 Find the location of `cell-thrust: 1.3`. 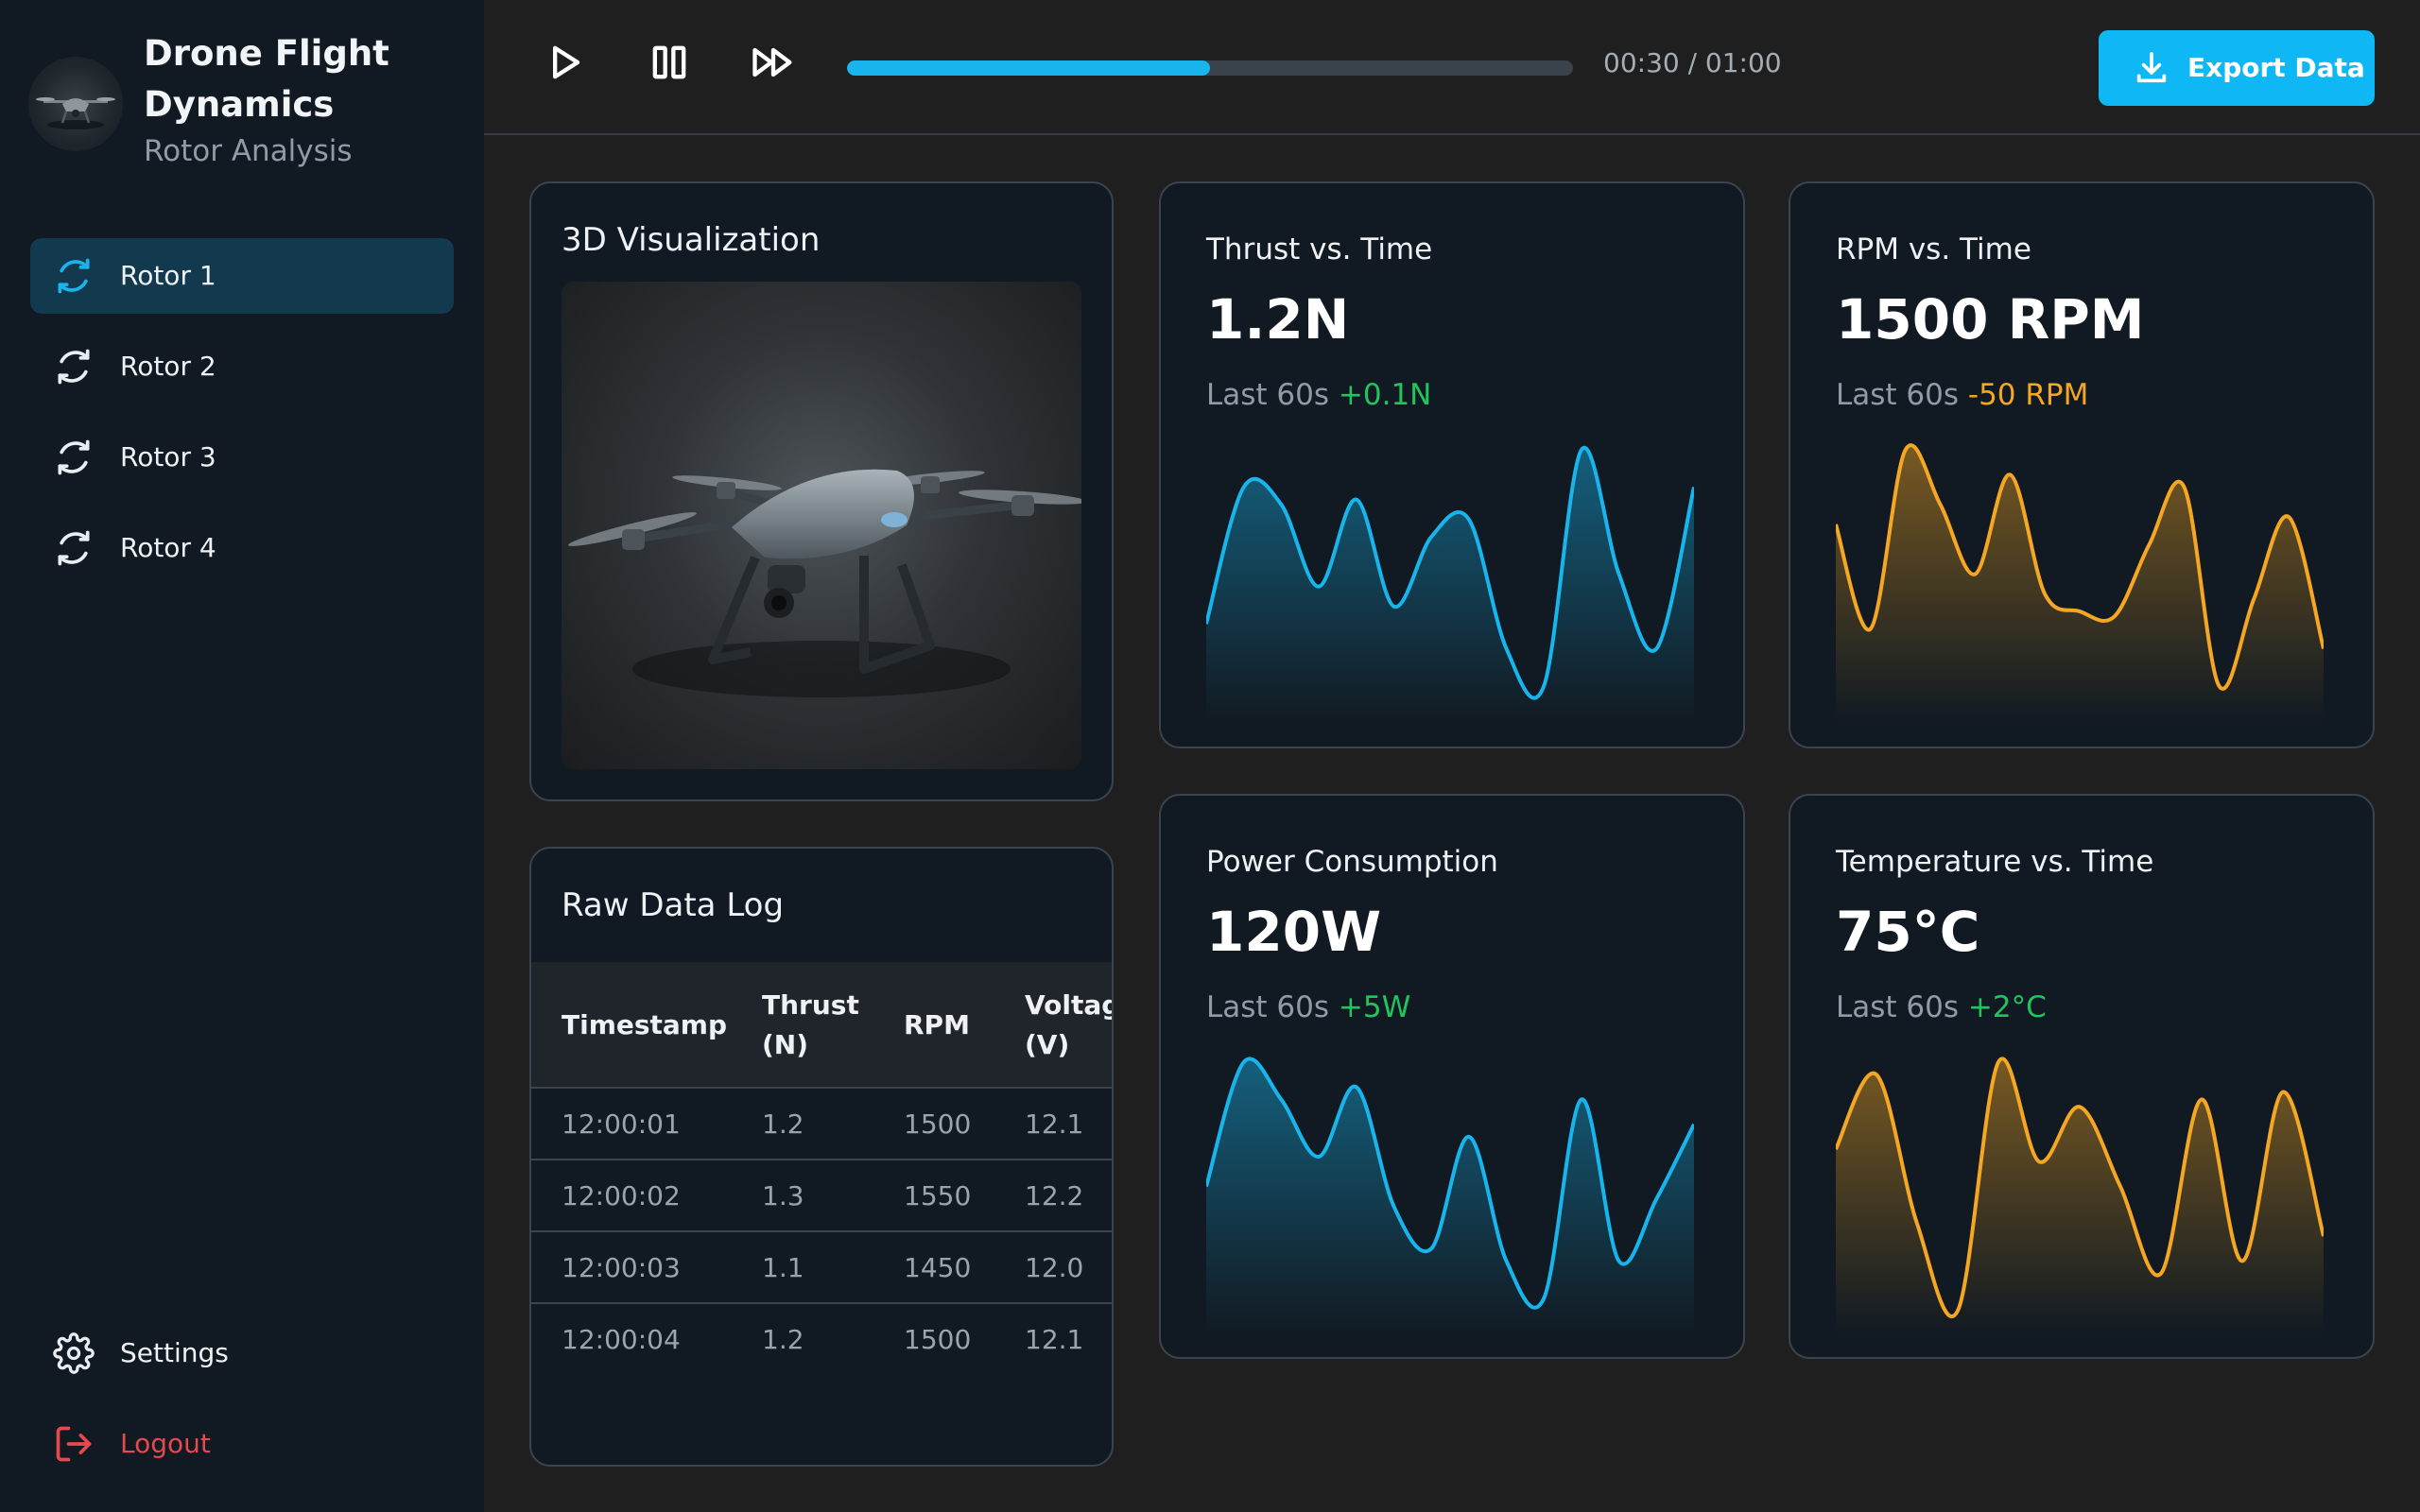

cell-thrust: 1.3 is located at coordinates (783, 1195).